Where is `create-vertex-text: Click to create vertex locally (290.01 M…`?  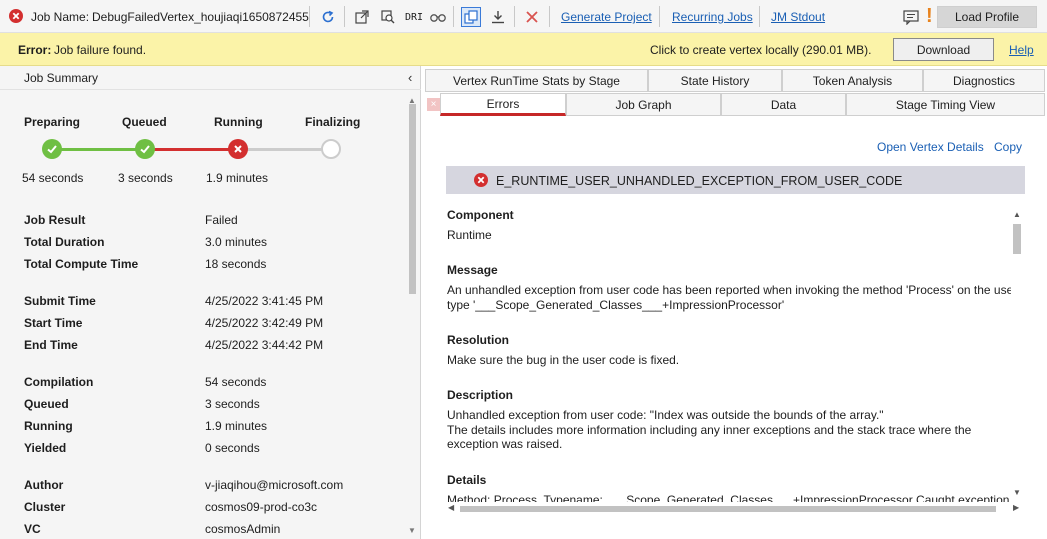 create-vertex-text: Click to create vertex locally (290.01 M… is located at coordinates (760, 50).